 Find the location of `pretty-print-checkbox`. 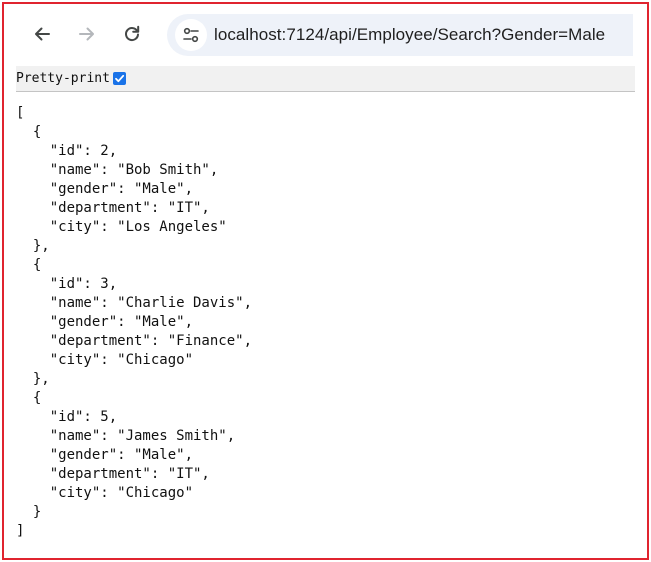

pretty-print-checkbox is located at coordinates (119, 78).